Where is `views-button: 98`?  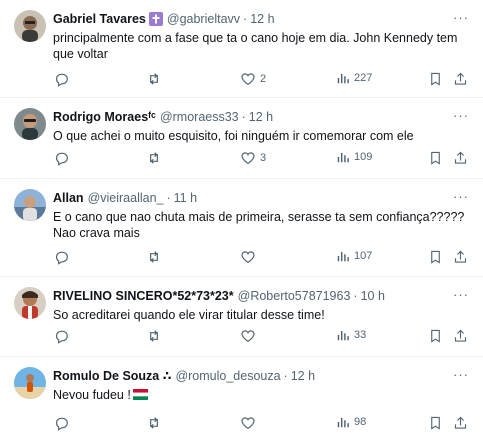 views-button: 98 is located at coordinates (351, 422).